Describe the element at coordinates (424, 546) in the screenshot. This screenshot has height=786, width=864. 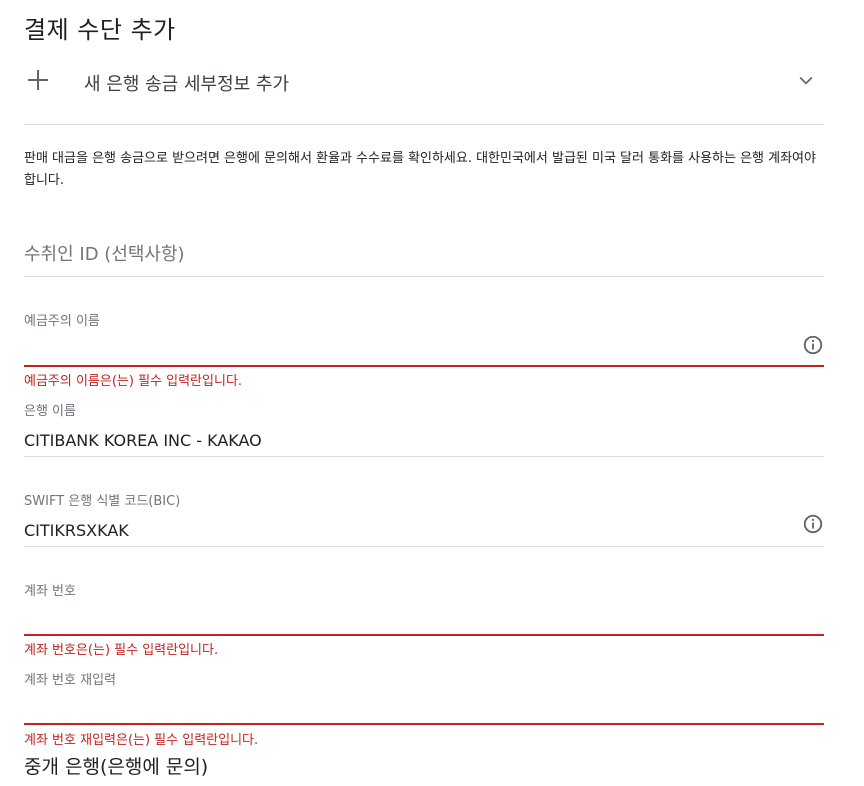
I see `swift-underline` at that location.